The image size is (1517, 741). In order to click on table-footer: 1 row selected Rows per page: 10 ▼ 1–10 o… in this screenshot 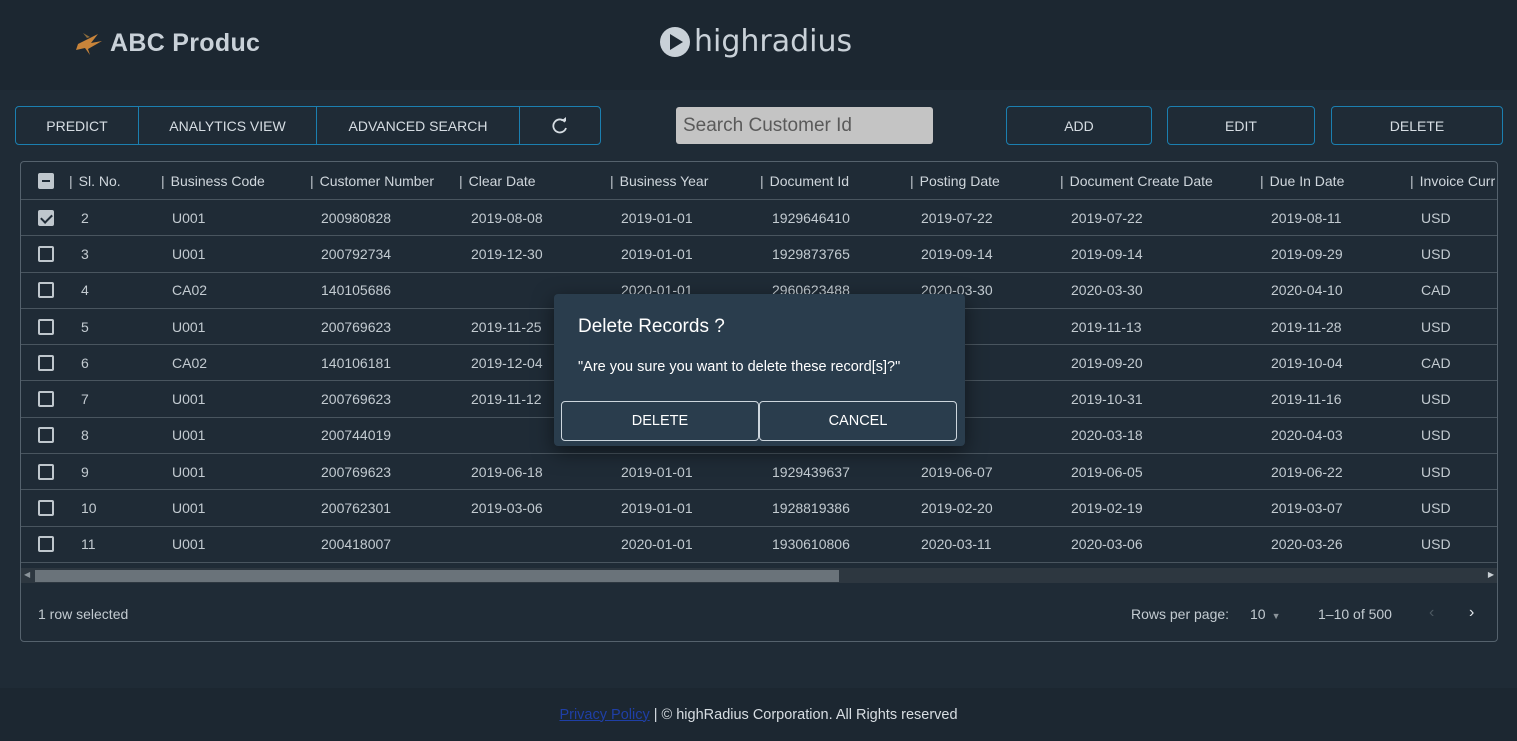, I will do `click(759, 612)`.